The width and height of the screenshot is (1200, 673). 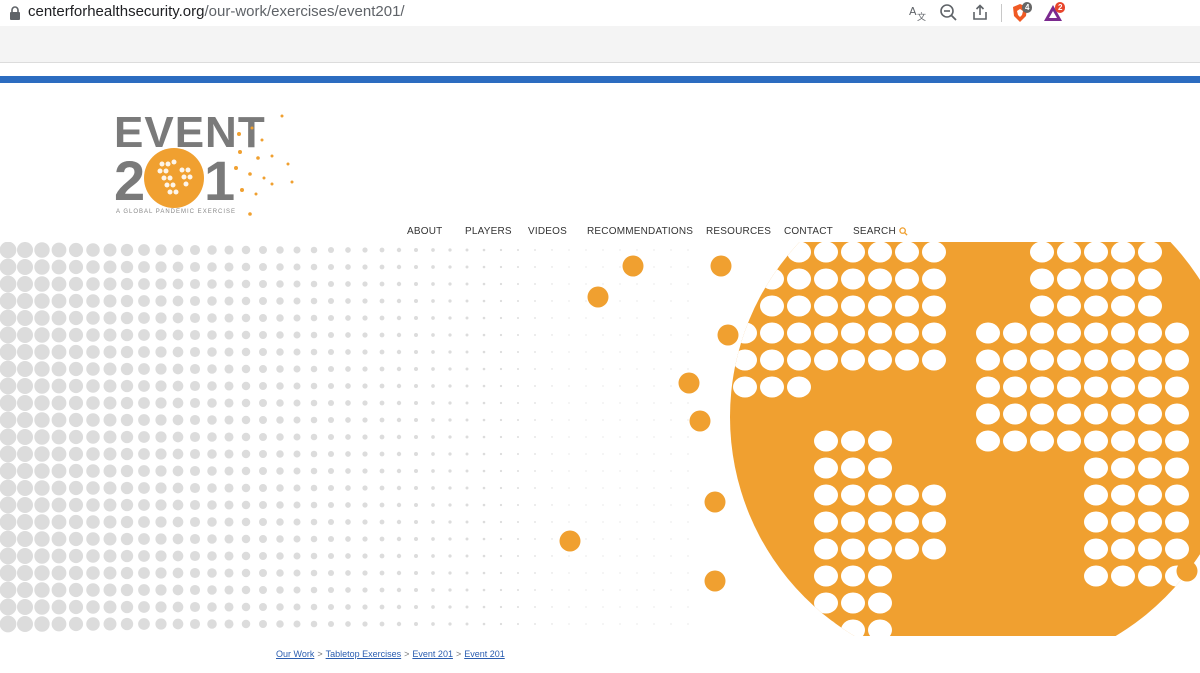 I want to click on site-logo: EVENT 2 1, so click(x=207, y=164).